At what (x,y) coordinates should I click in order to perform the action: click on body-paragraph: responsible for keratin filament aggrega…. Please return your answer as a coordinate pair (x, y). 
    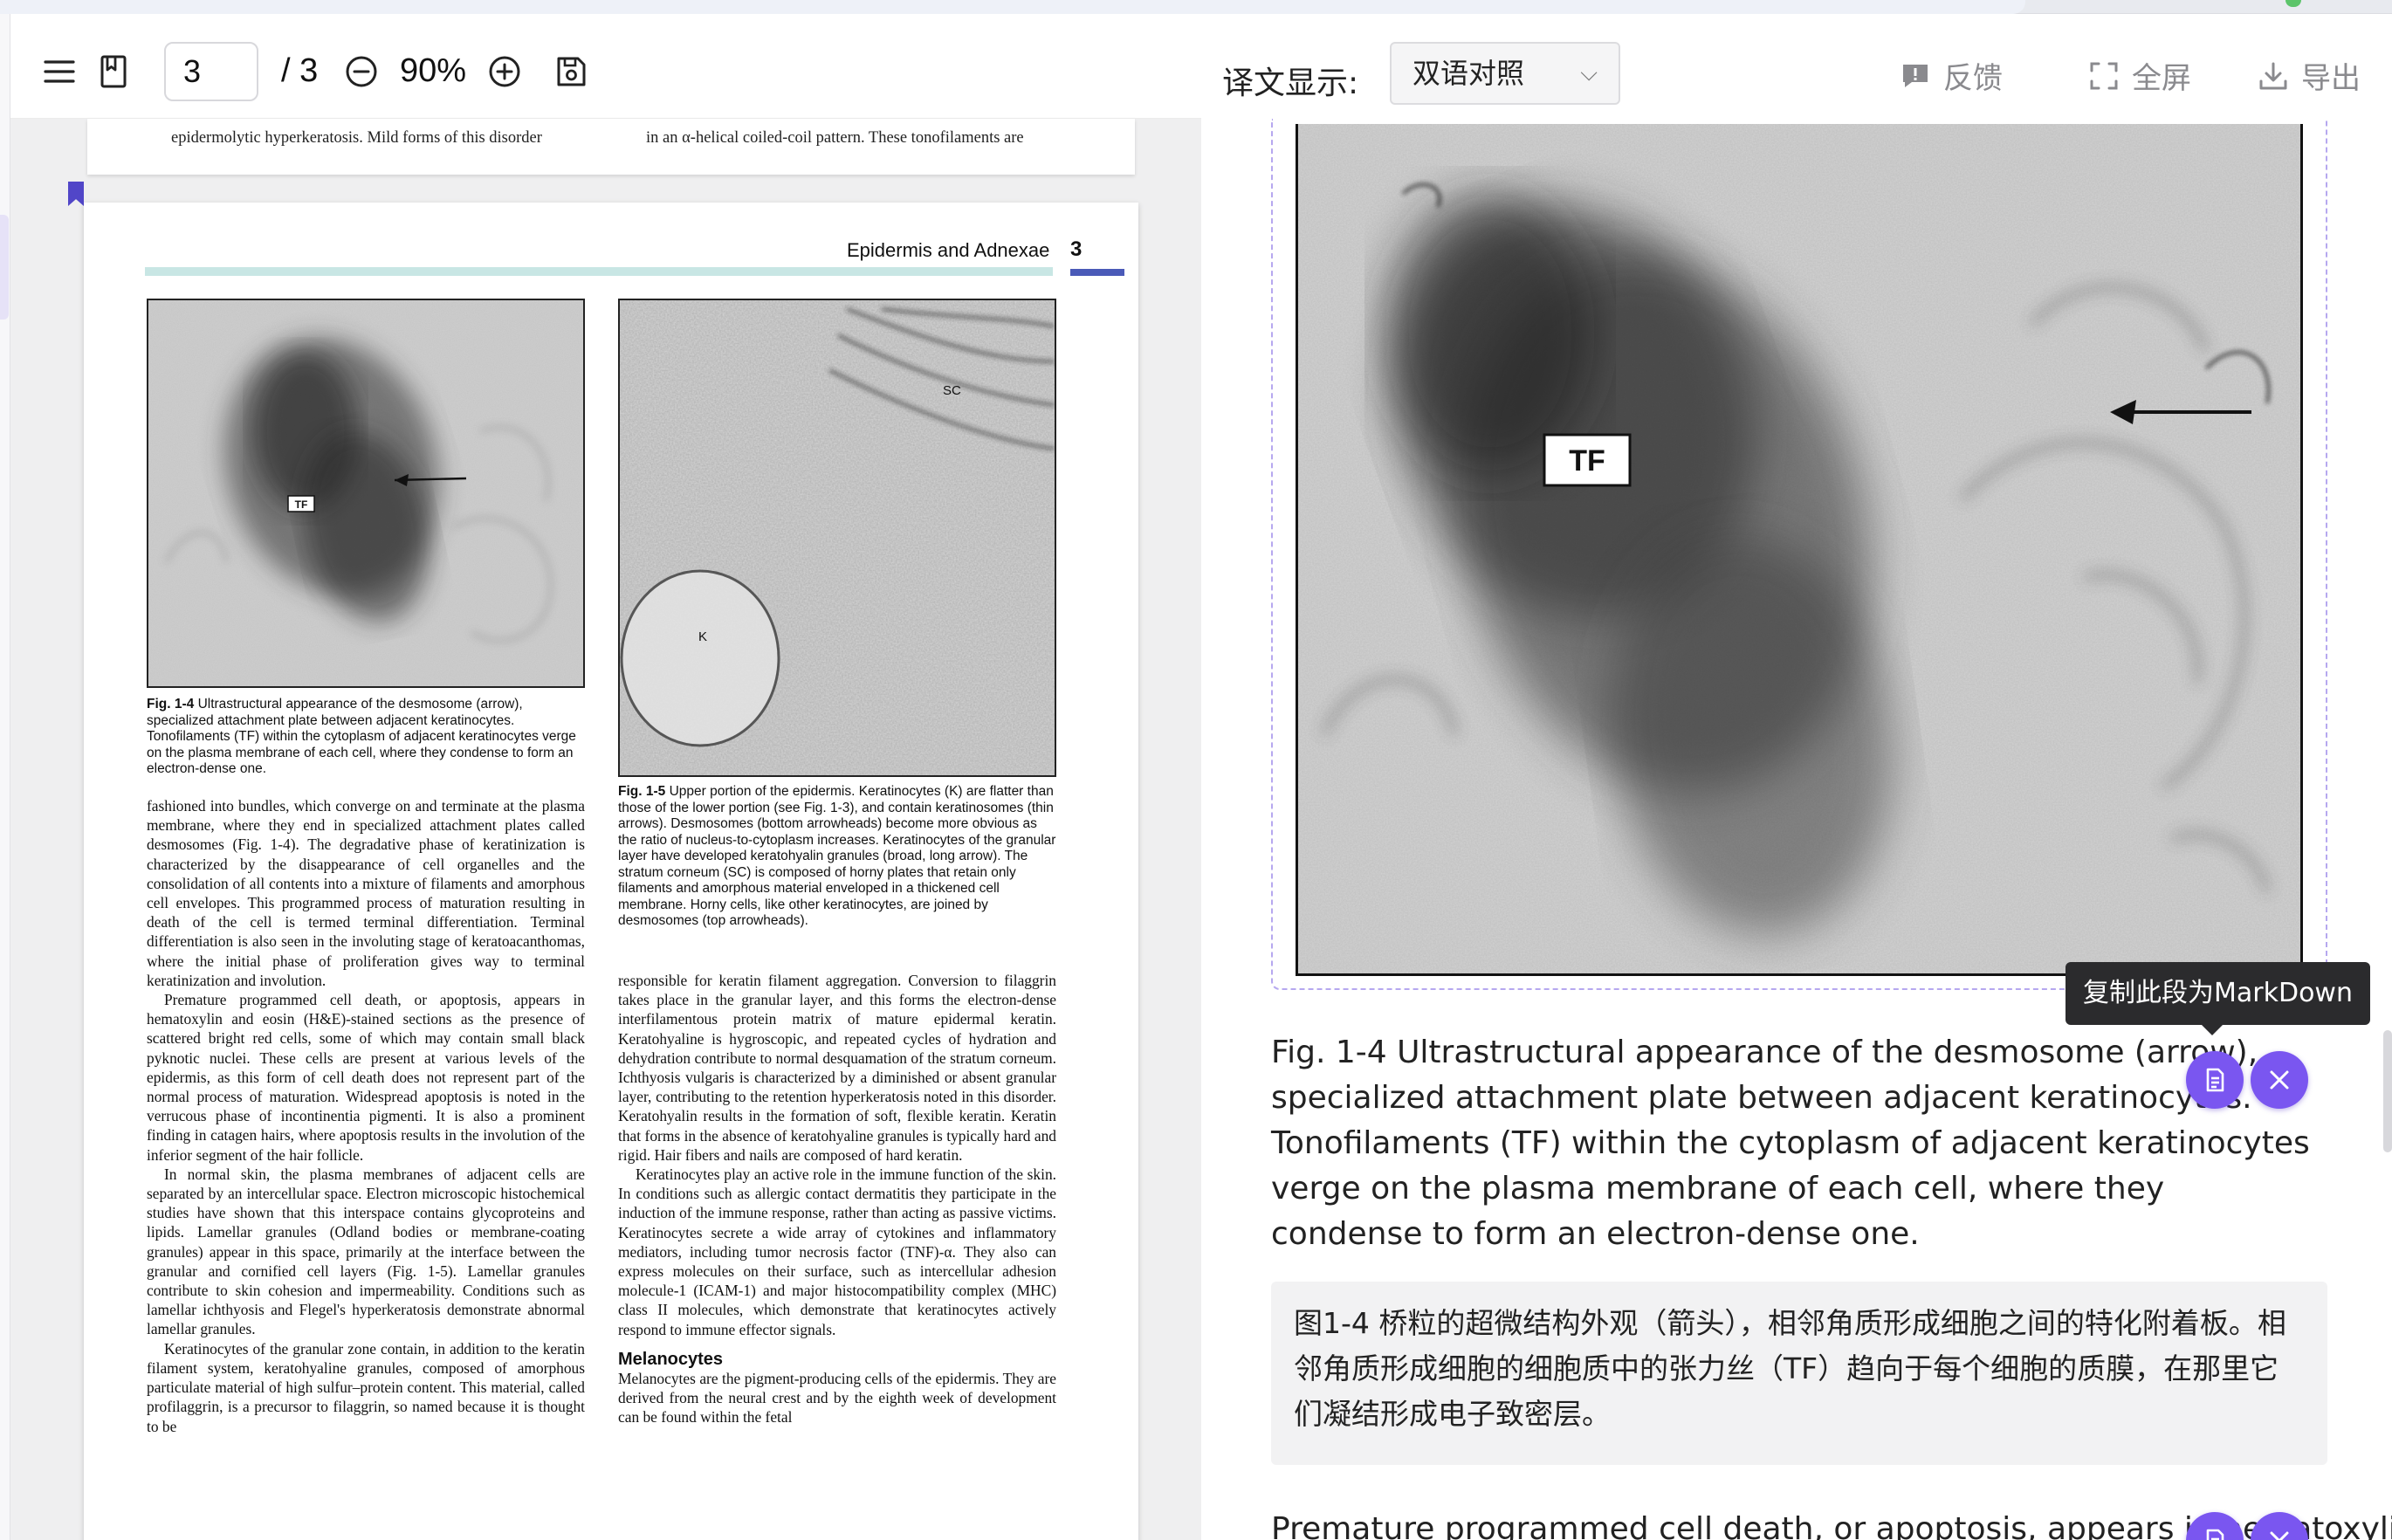
    Looking at the image, I should click on (837, 1068).